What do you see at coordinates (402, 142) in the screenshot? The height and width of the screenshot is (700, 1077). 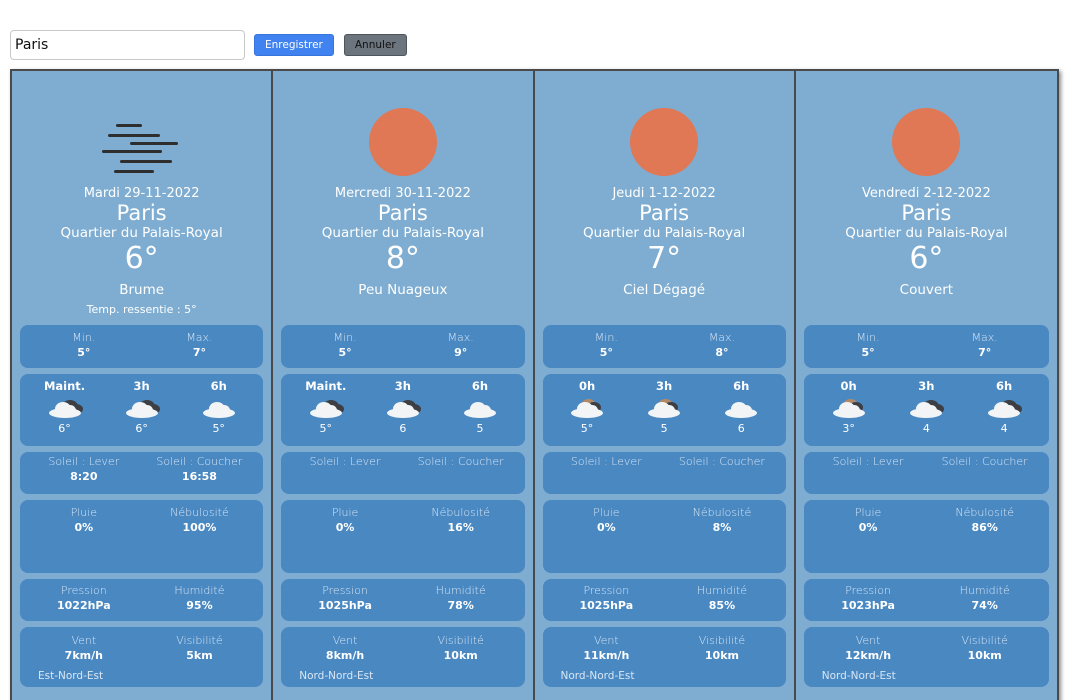 I see `sun-icon` at bounding box center [402, 142].